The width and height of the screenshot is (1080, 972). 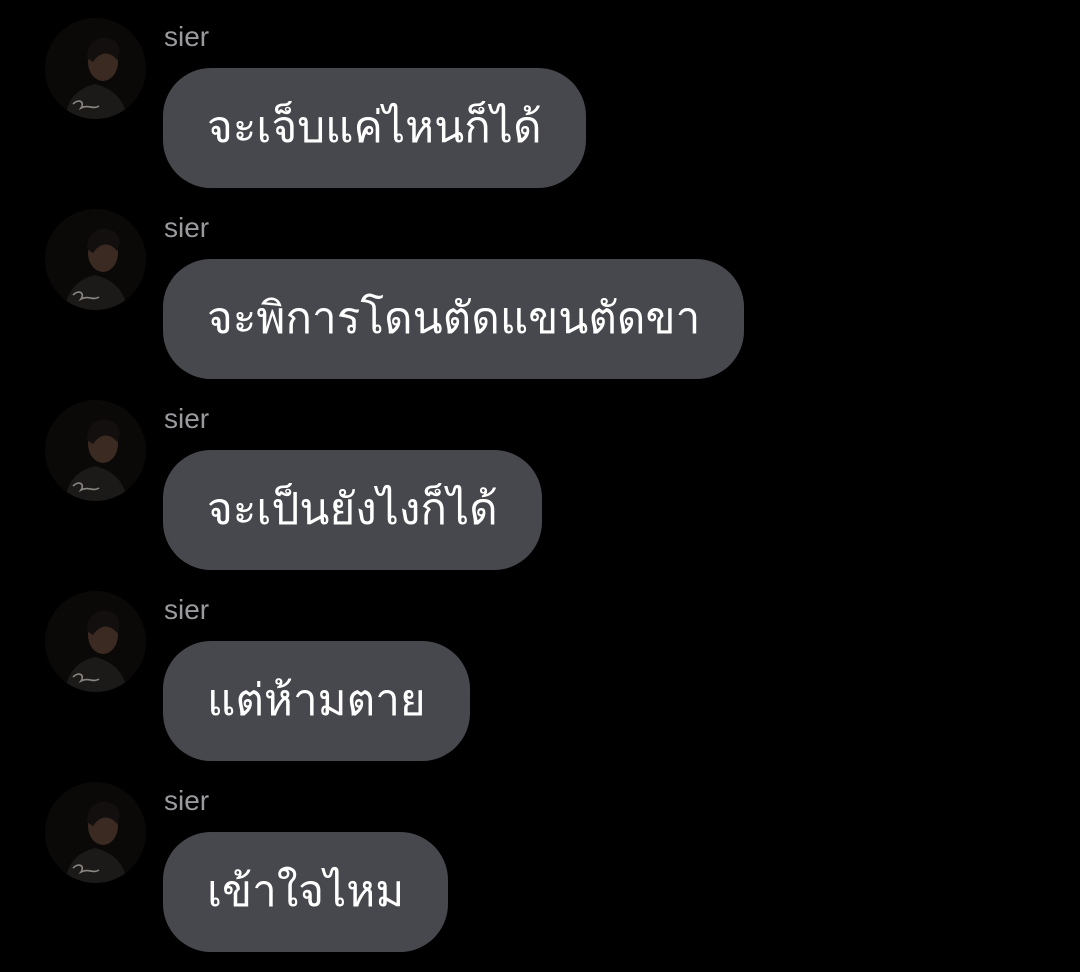 What do you see at coordinates (454, 319) in the screenshot?
I see `message-bubble: จะพิการโดนตัดแขนตัดขา` at bounding box center [454, 319].